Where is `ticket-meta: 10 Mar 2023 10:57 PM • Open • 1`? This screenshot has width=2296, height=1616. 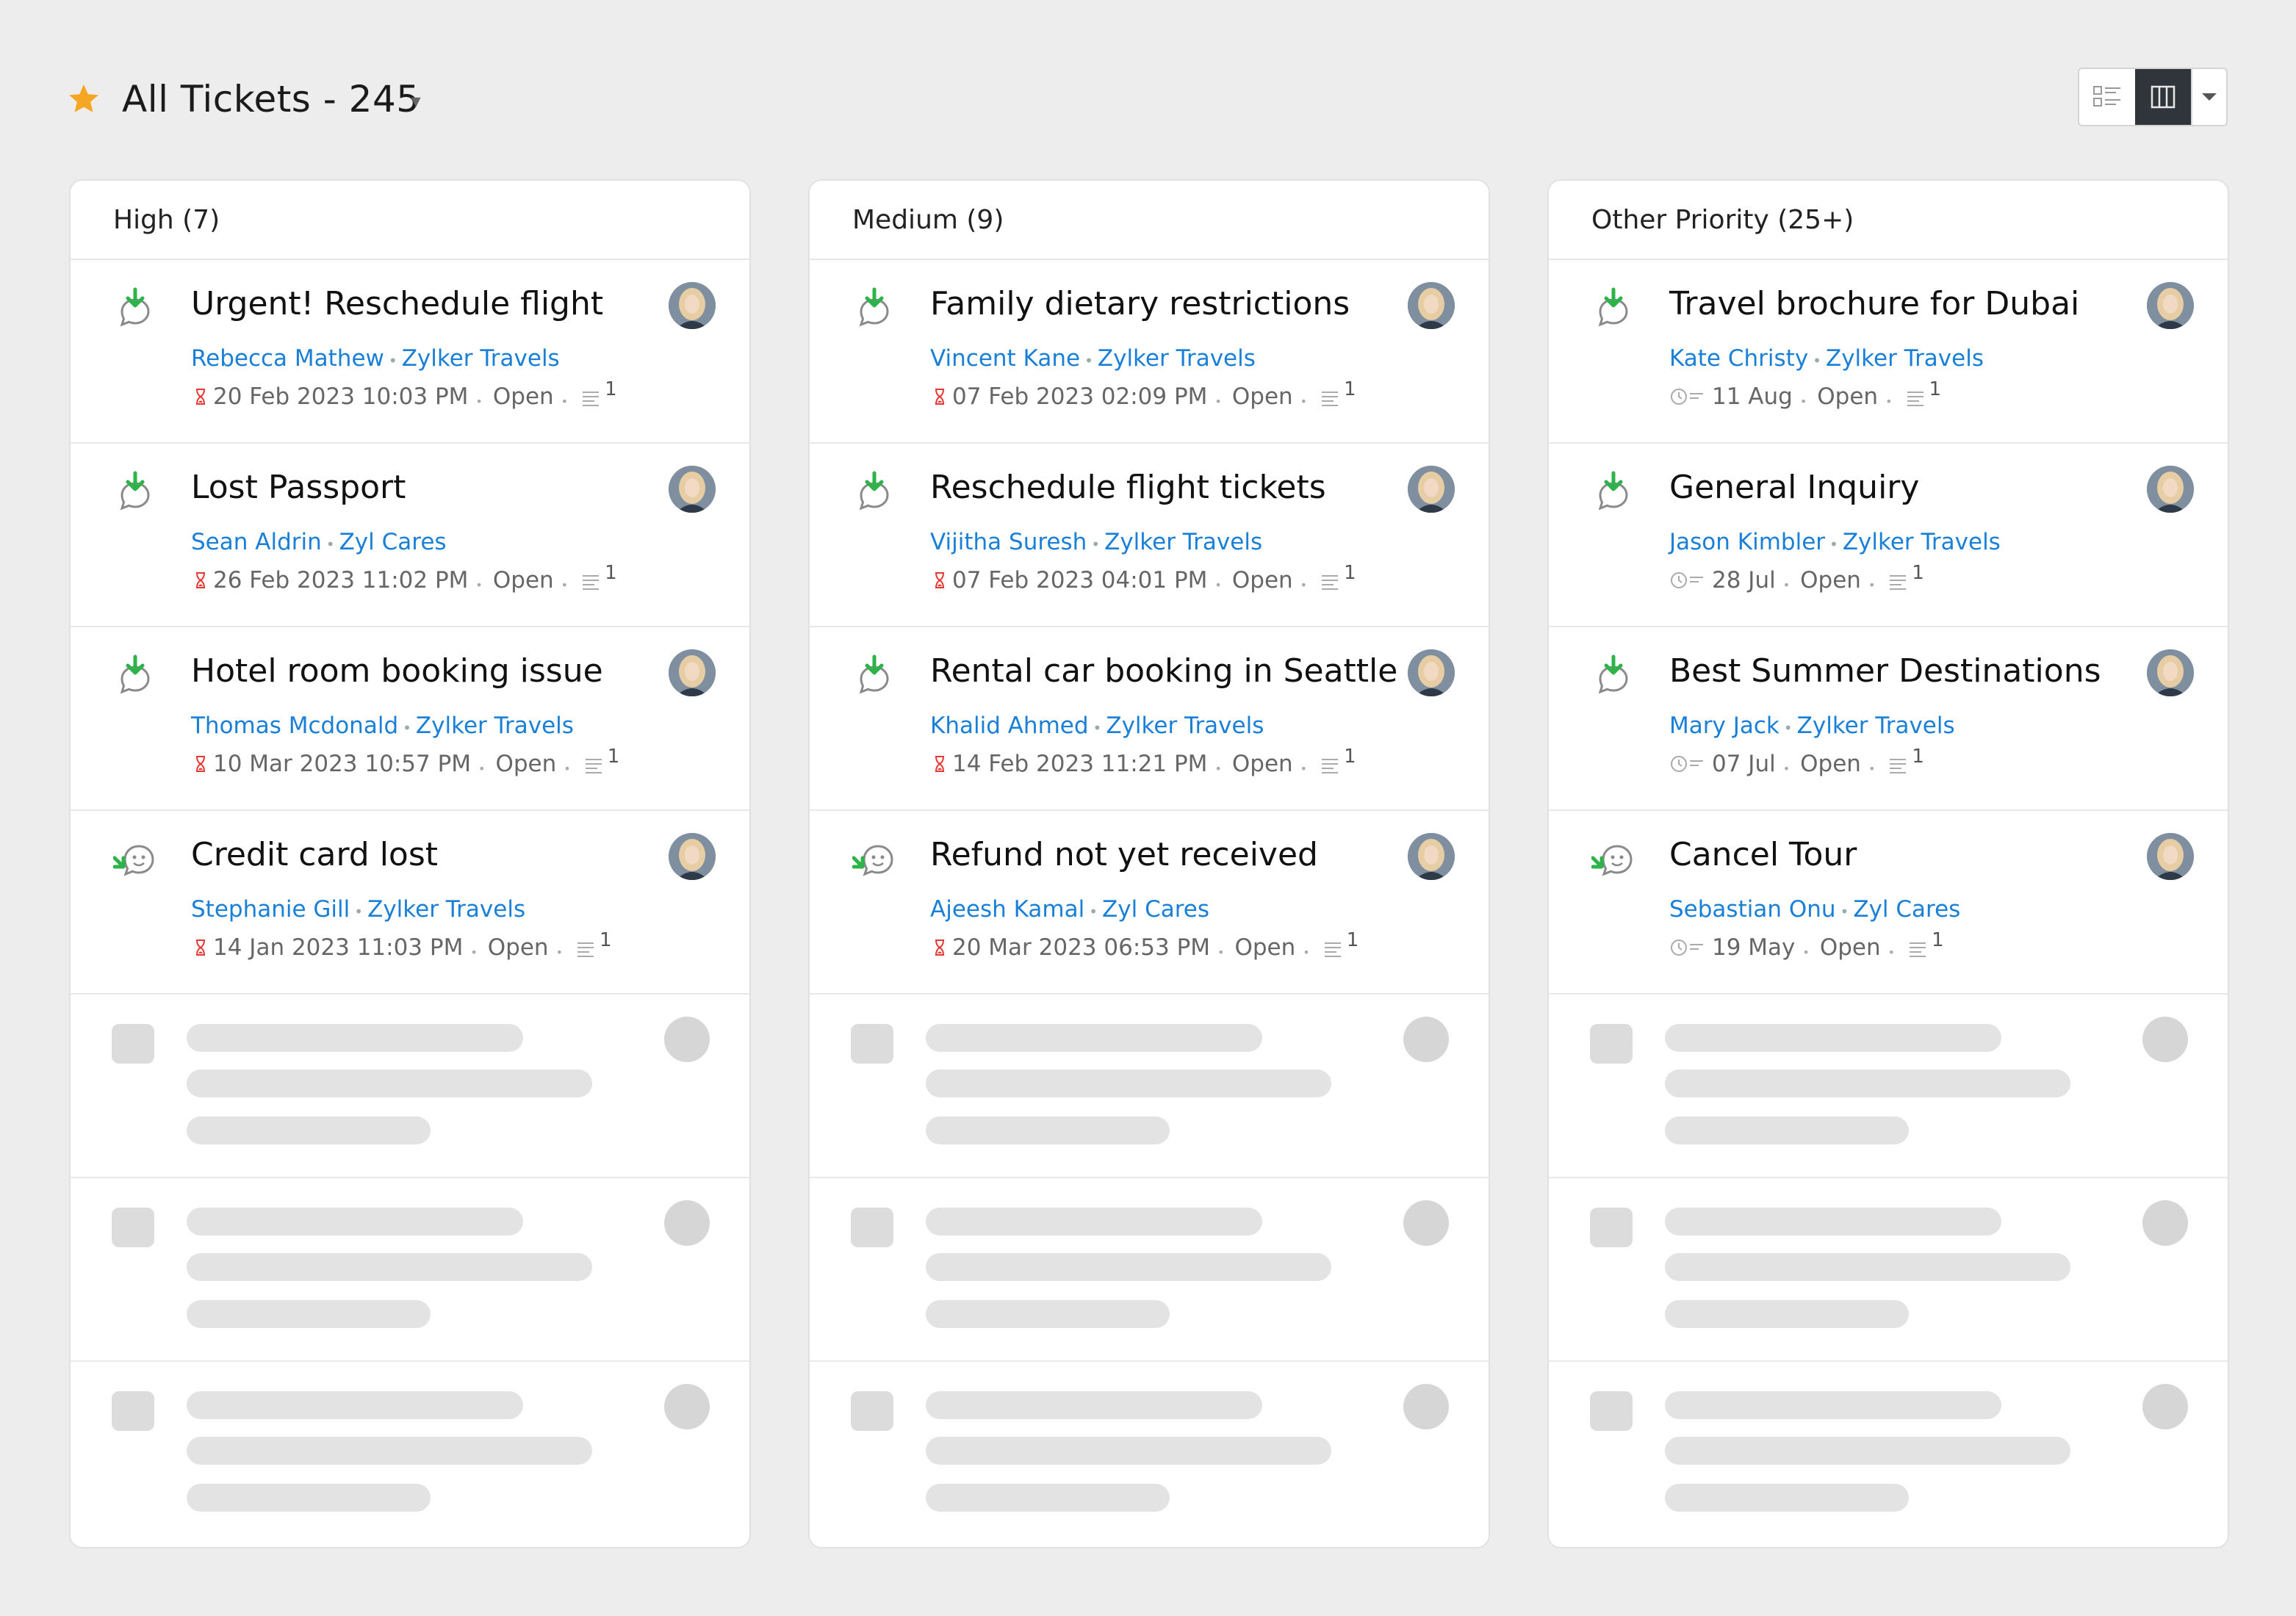 ticket-meta: 10 Mar 2023 10:57 PM • Open • 1 is located at coordinates (405, 761).